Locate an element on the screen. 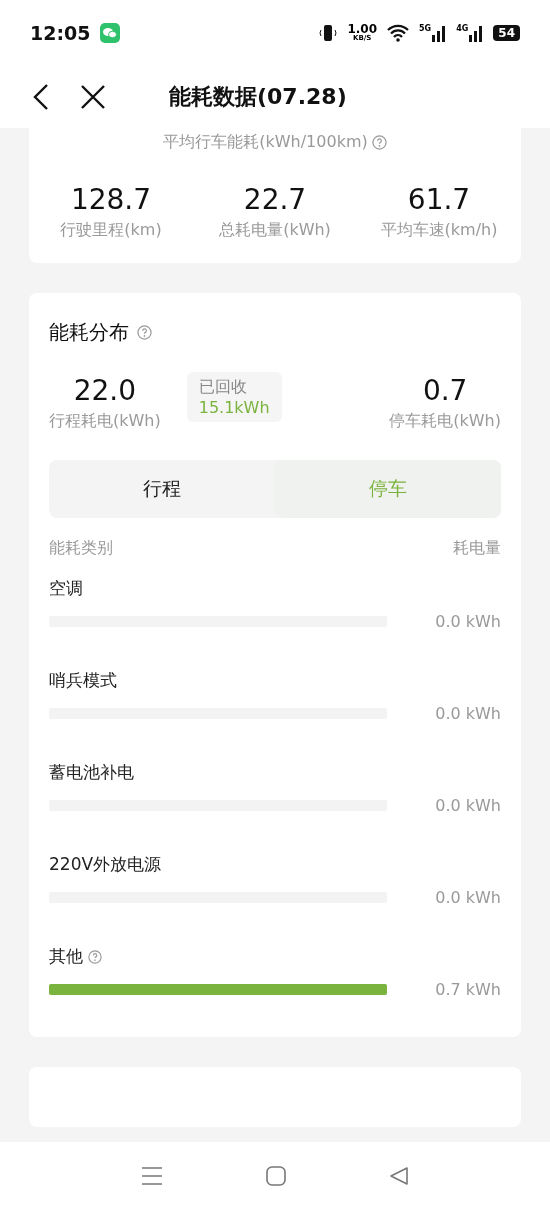 Image resolution: width=550 pixels, height=1209 pixels. close-button is located at coordinates (93, 96).